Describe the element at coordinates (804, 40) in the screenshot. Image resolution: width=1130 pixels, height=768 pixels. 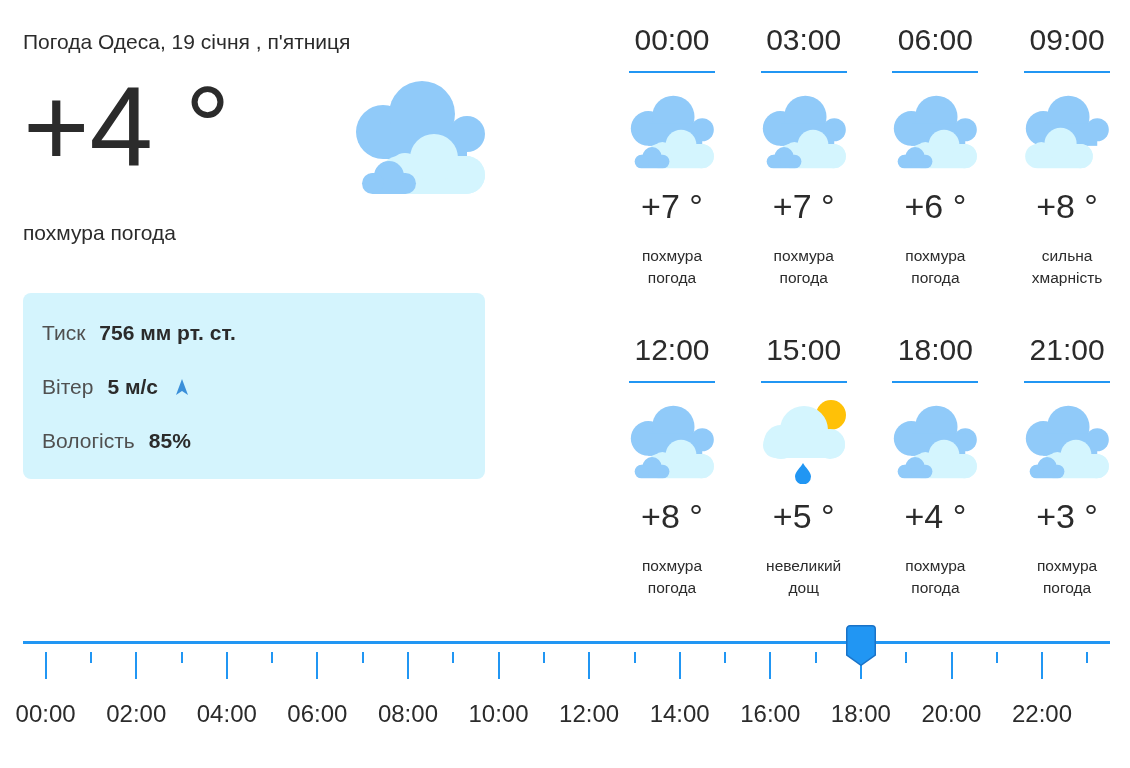
I see `slot-time: 03:00` at that location.